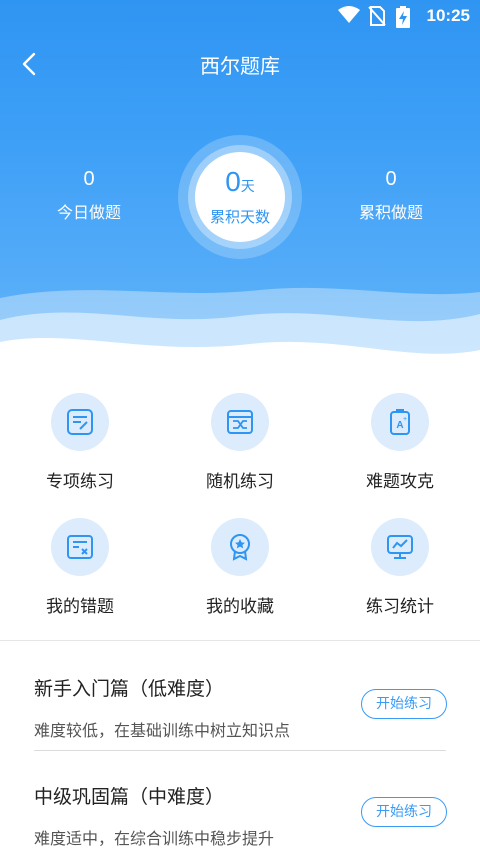 Image resolution: width=480 pixels, height=853 pixels. I want to click on stat-days-unit: 天, so click(247, 187).